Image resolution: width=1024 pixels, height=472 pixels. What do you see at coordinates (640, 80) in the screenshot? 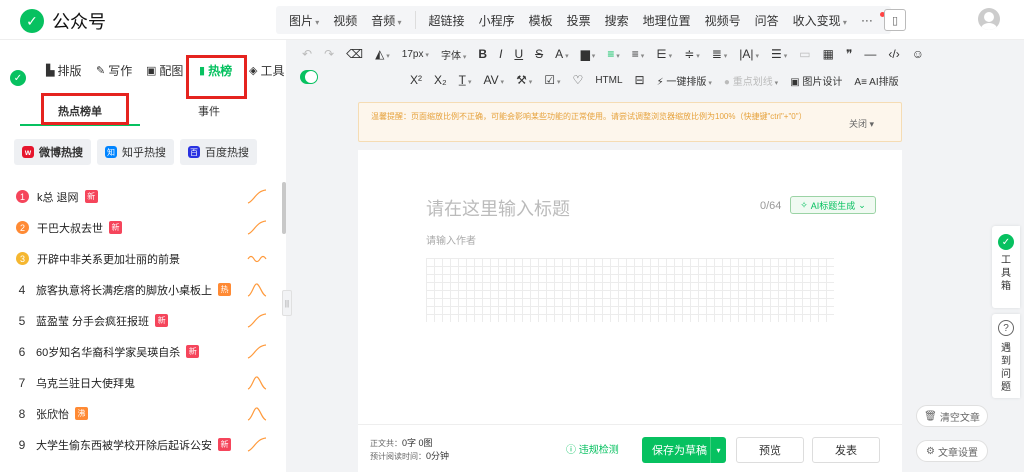
I see `template-icon: ⊟` at bounding box center [640, 80].